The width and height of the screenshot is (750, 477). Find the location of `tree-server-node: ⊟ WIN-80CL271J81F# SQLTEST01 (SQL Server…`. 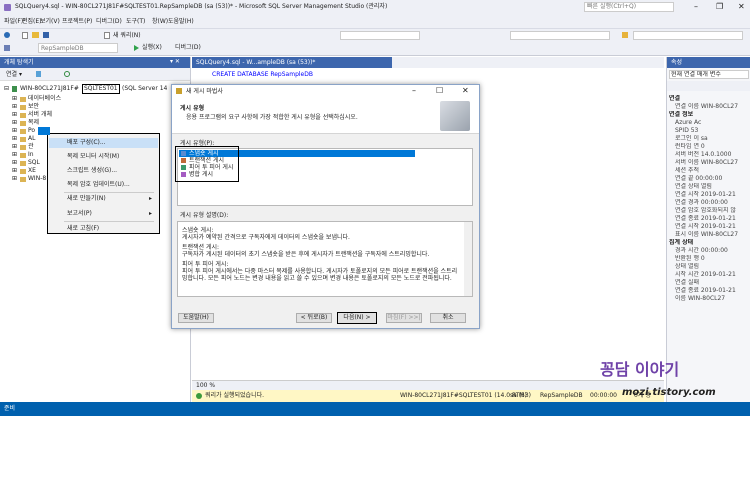

tree-server-node: ⊟ WIN-80CL271J81F# SQLTEST01 (SQL Server… is located at coordinates (97, 89).